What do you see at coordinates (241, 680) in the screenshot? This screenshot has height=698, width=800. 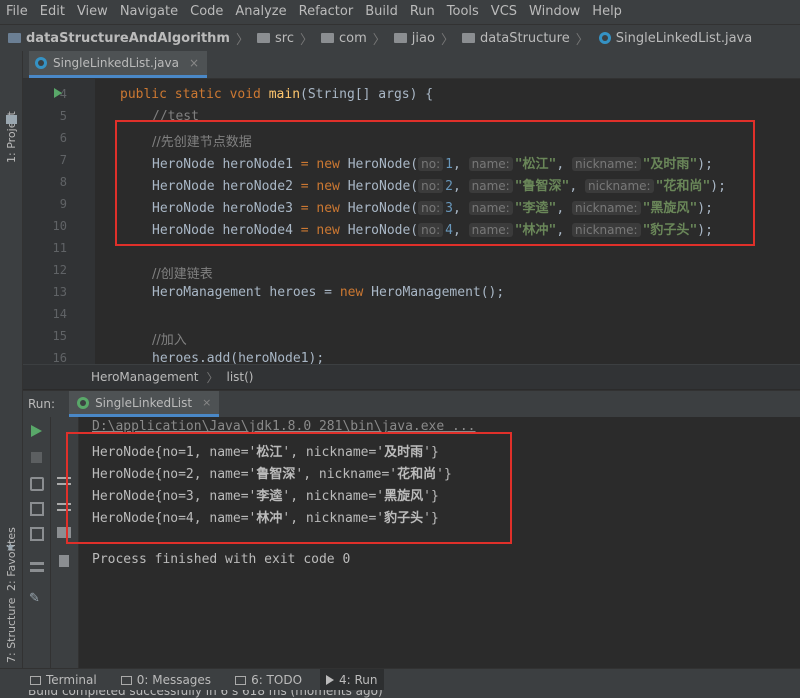 I see `todo-icon` at bounding box center [241, 680].